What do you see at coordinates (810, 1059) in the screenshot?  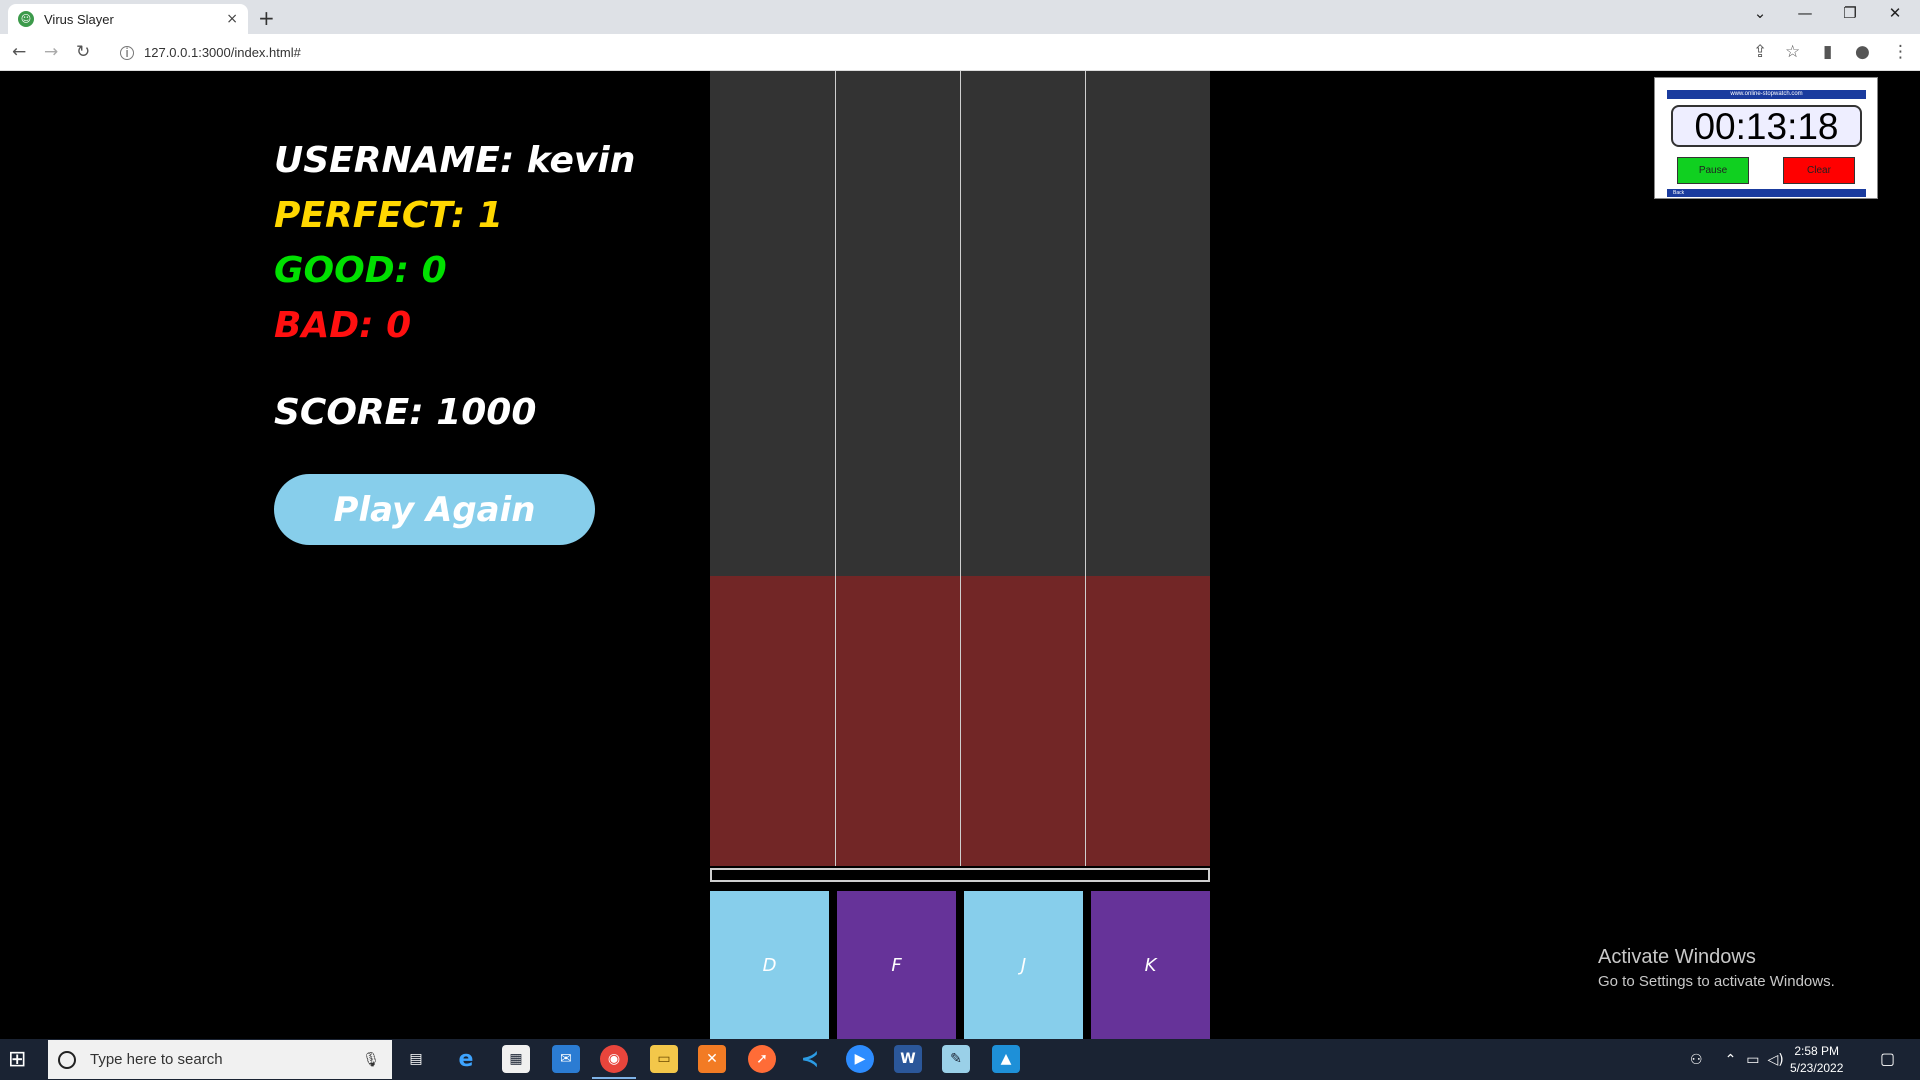 I see `vscode-icon: ≺` at bounding box center [810, 1059].